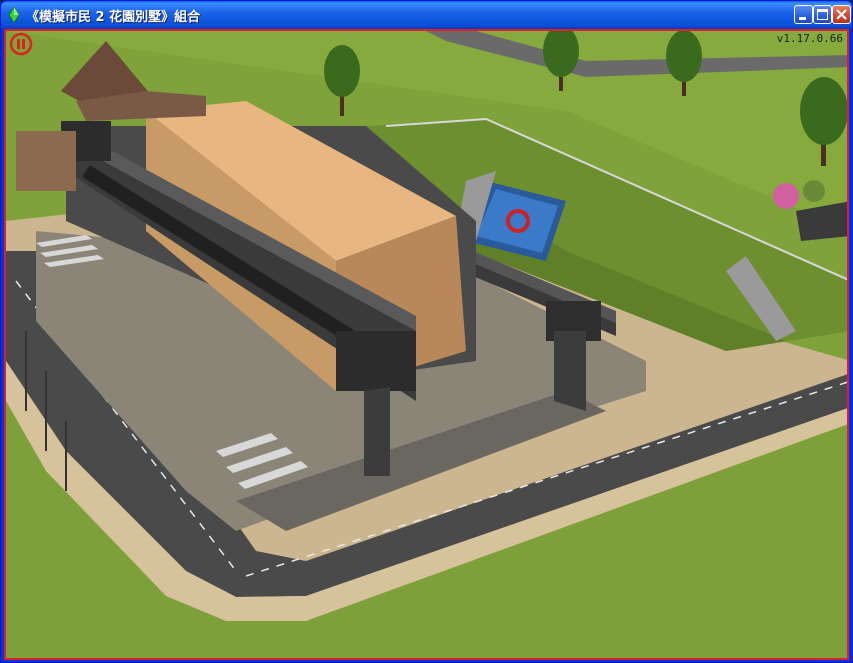 The height and width of the screenshot is (663, 853). Describe the element at coordinates (570, 371) in the screenshot. I see `support-pillar-right` at that location.